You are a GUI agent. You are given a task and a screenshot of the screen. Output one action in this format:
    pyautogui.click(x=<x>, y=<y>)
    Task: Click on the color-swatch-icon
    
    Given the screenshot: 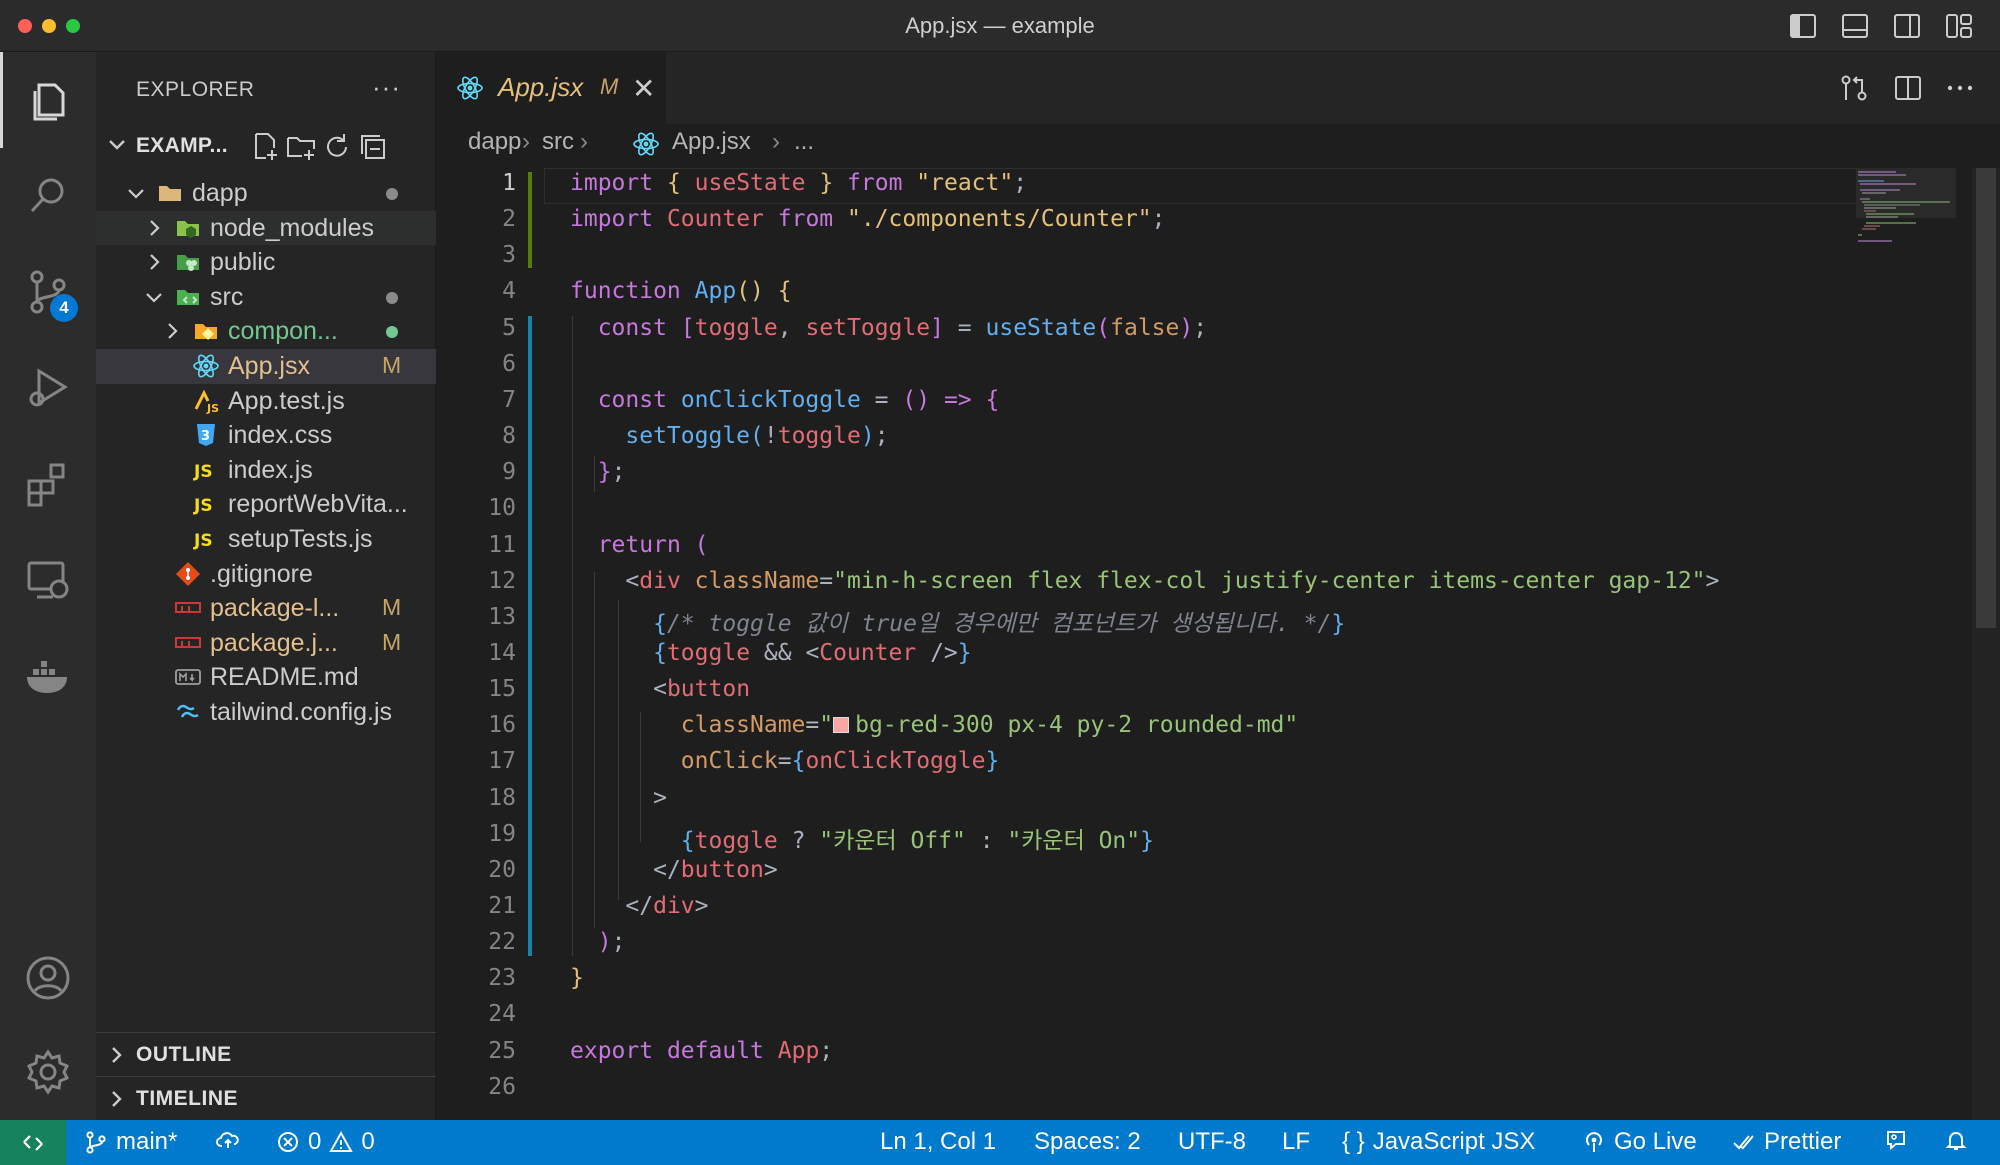 What is the action you would take?
    pyautogui.click(x=841, y=725)
    